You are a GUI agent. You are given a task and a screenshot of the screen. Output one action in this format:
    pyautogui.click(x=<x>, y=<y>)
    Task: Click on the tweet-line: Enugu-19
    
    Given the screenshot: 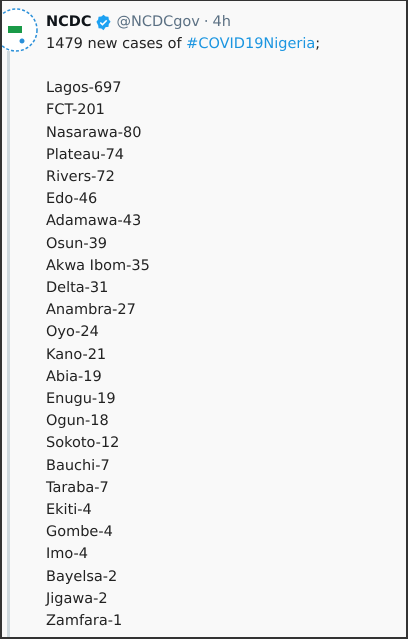 What is the action you would take?
    pyautogui.click(x=81, y=400)
    